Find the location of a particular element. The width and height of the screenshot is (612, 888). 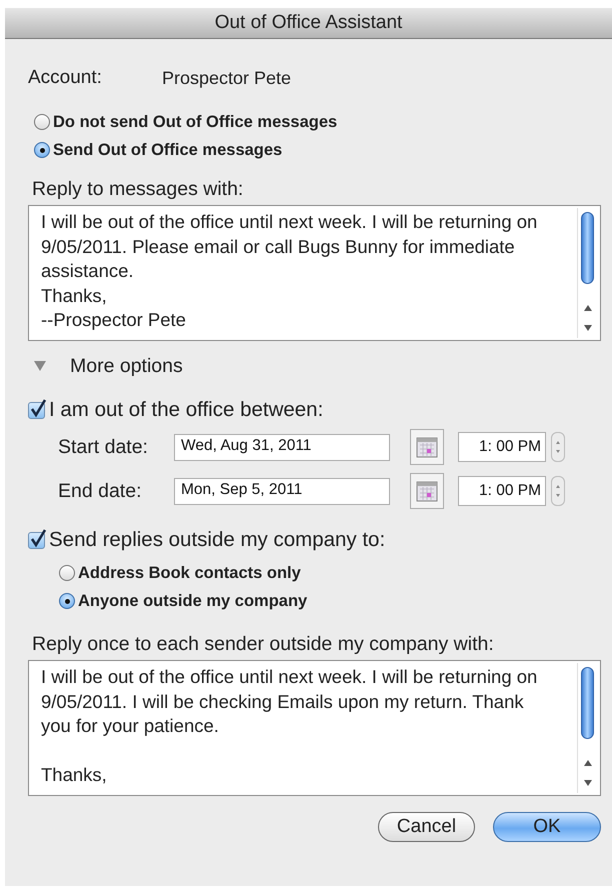

window-title: Out of Office Assistant is located at coordinates (308, 23).